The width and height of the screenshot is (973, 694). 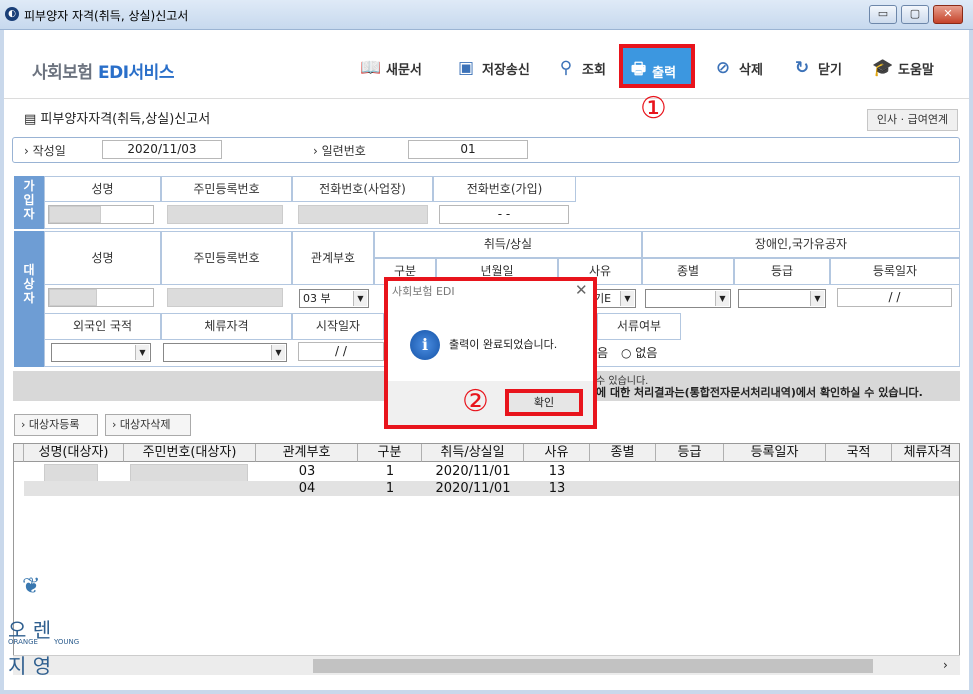 What do you see at coordinates (859, 453) in the screenshot?
I see `grid-header-nationality: 국적` at bounding box center [859, 453].